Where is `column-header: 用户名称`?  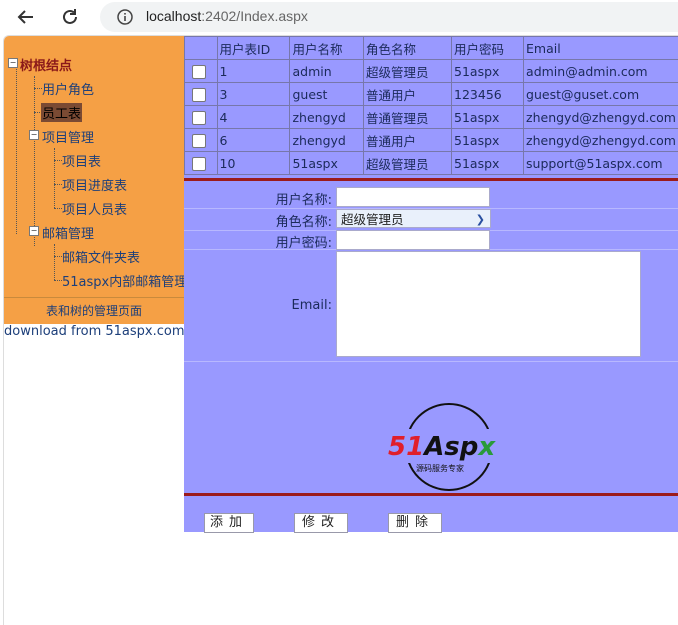 column-header: 用户名称 is located at coordinates (327, 48).